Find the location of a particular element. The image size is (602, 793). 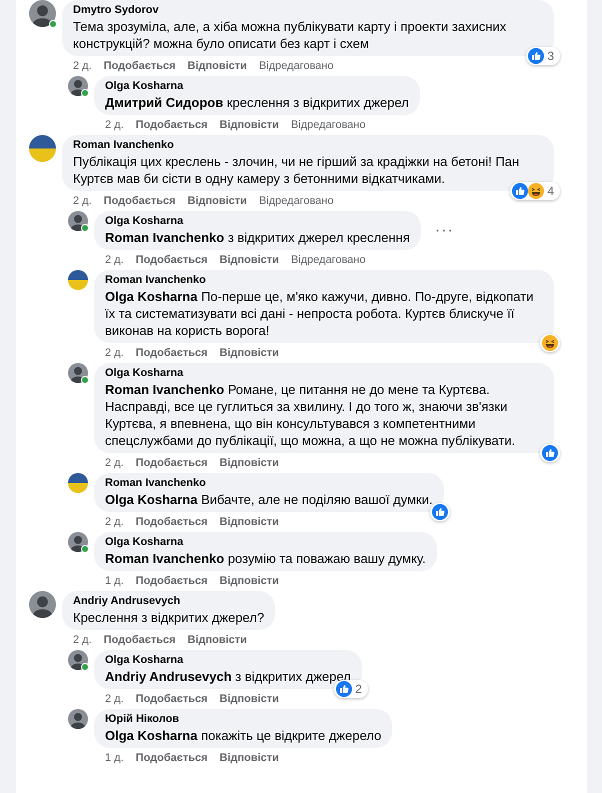

comment-text: Olga Kosharna Вибачте, але не поділяю вашої думки. is located at coordinates (269, 499).